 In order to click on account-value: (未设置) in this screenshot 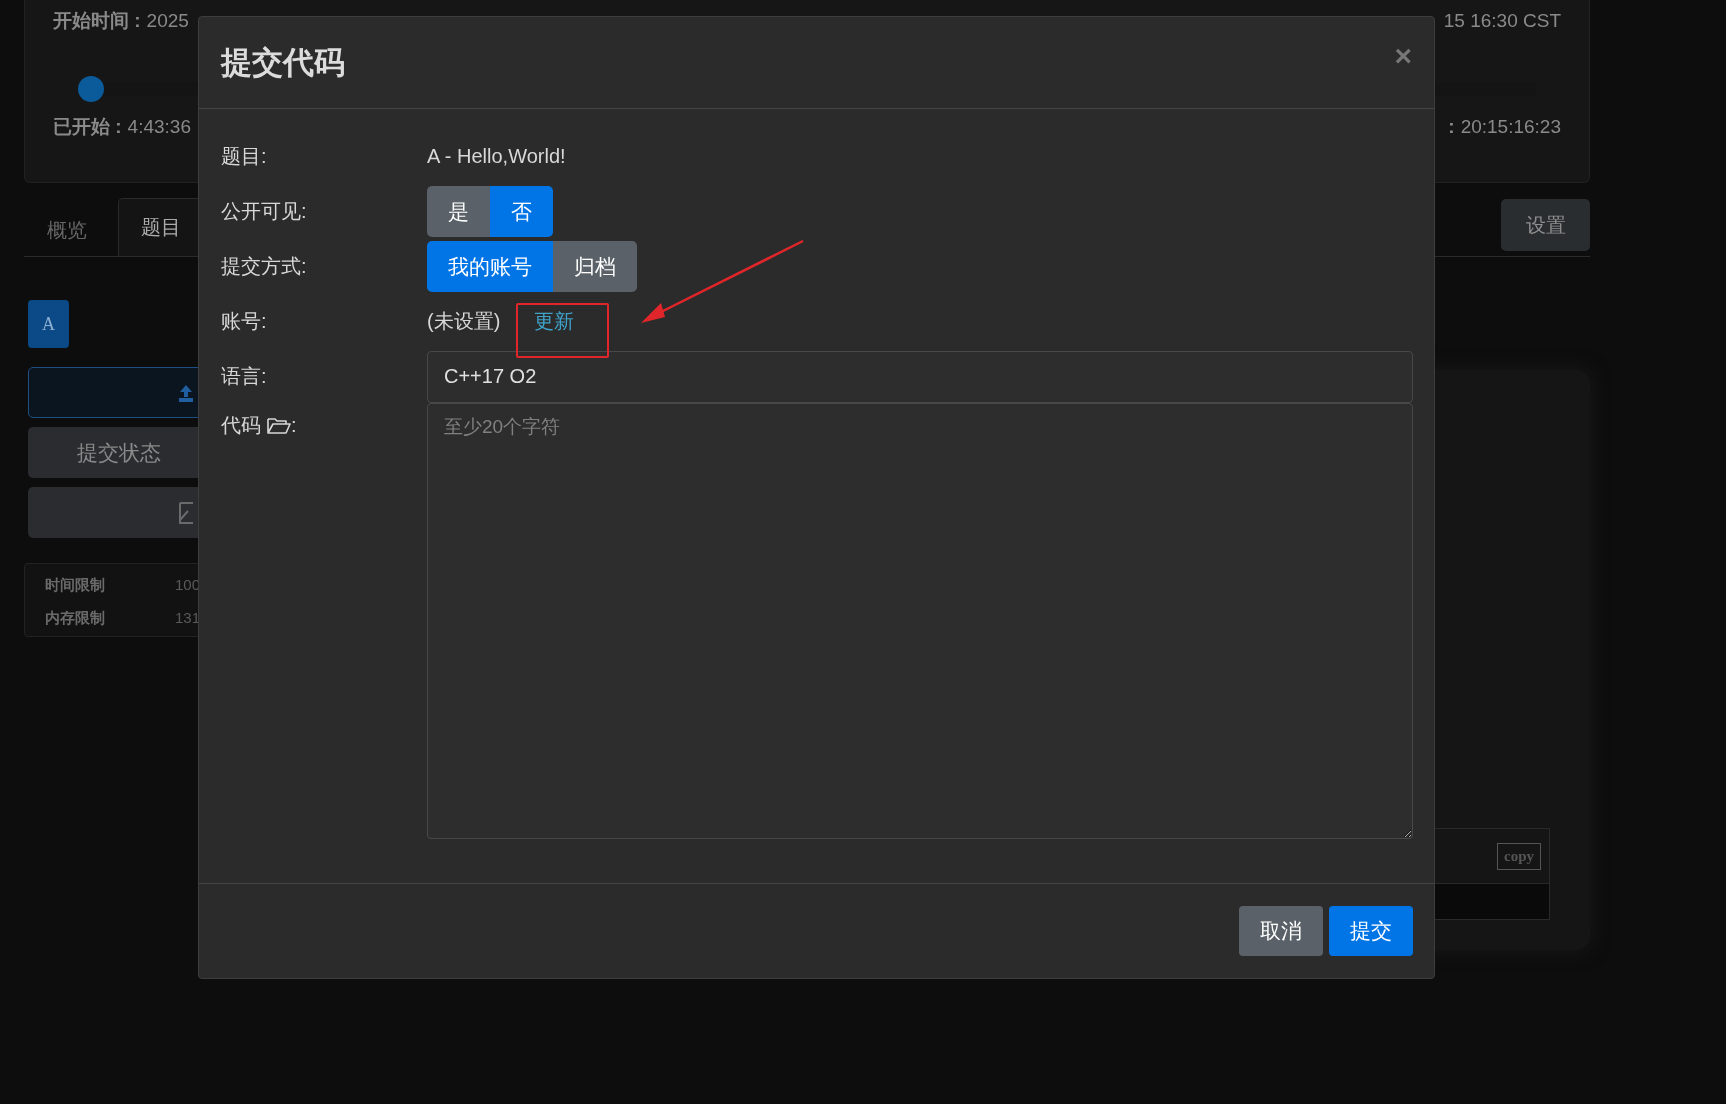, I will do `click(464, 321)`.